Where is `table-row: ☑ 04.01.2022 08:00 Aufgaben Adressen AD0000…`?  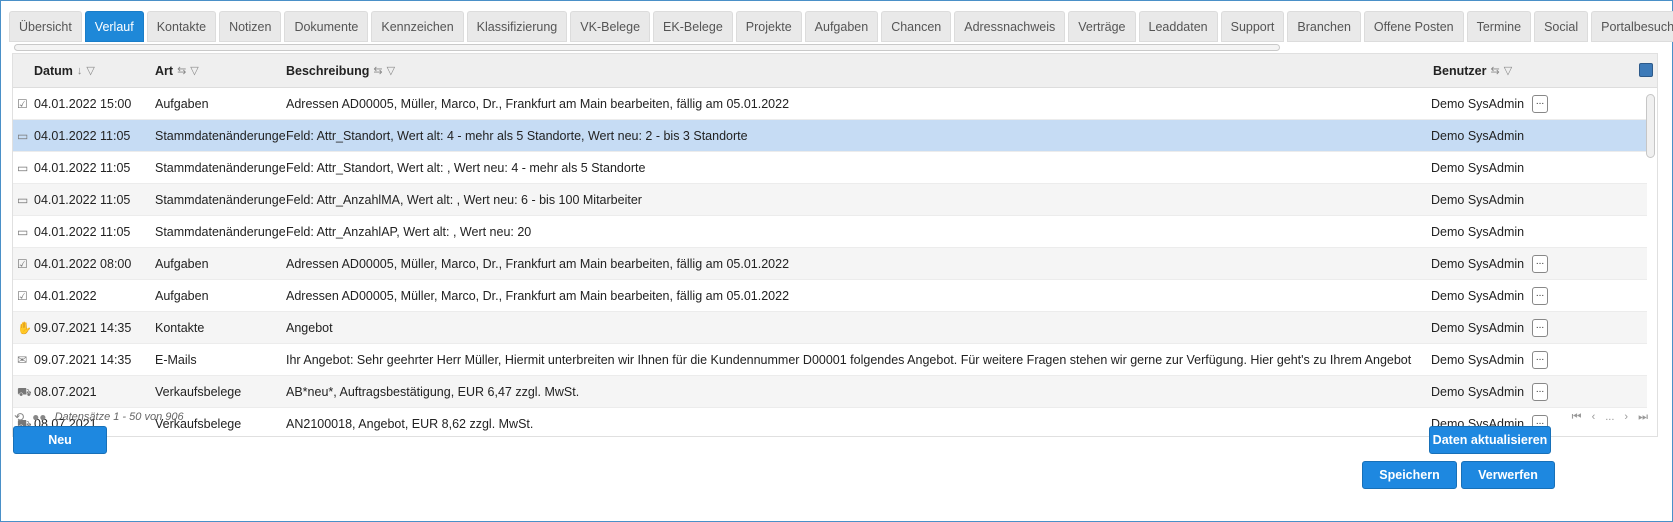 table-row: ☑ 04.01.2022 08:00 Aufgaben Adressen AD0000… is located at coordinates (830, 264).